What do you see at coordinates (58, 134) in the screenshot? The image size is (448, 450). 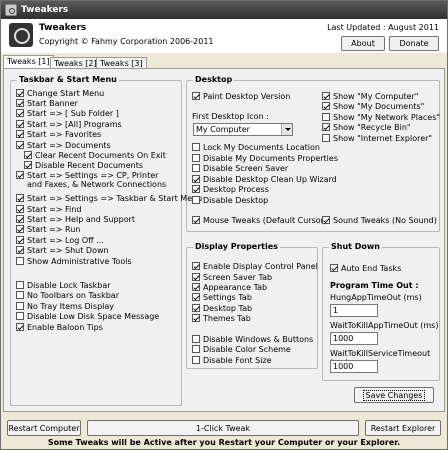 I see `taskbar-item-checkbox: Start => Favorites` at bounding box center [58, 134].